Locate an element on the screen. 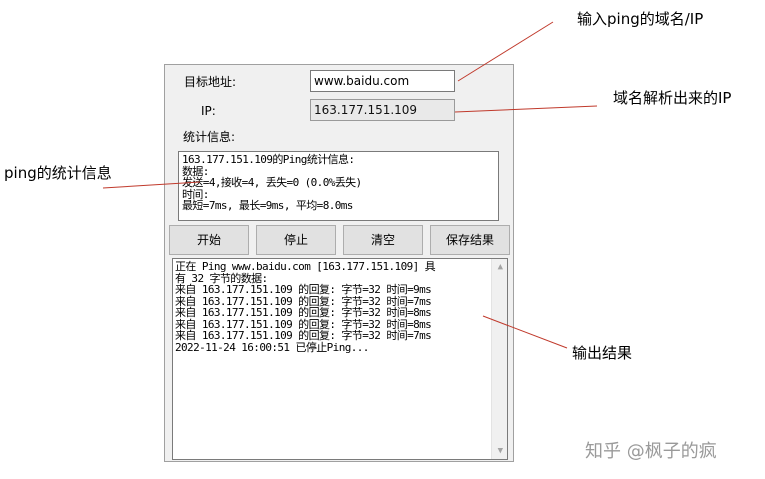  annotation-line-ip is located at coordinates (526, 109).